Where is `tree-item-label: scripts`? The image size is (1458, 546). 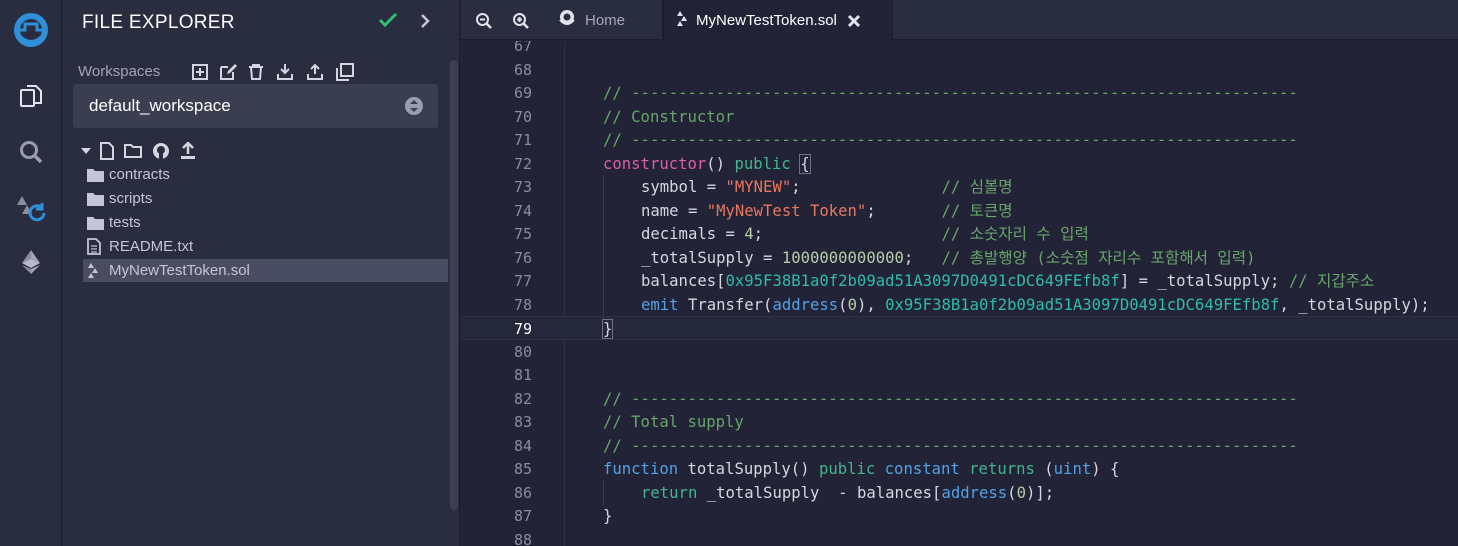
tree-item-label: scripts is located at coordinates (131, 198).